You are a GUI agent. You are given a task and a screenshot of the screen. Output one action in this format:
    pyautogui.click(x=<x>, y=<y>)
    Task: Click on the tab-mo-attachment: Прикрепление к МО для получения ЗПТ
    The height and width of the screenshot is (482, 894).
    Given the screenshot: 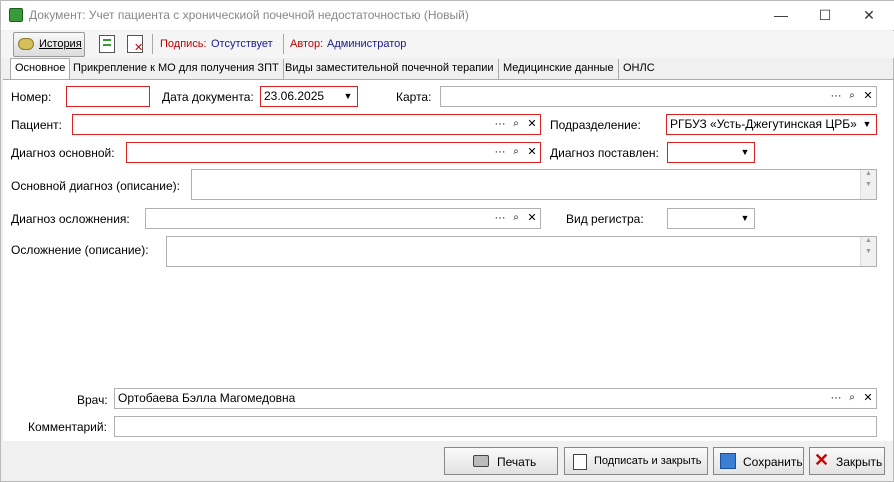 What is the action you would take?
    pyautogui.click(x=176, y=69)
    